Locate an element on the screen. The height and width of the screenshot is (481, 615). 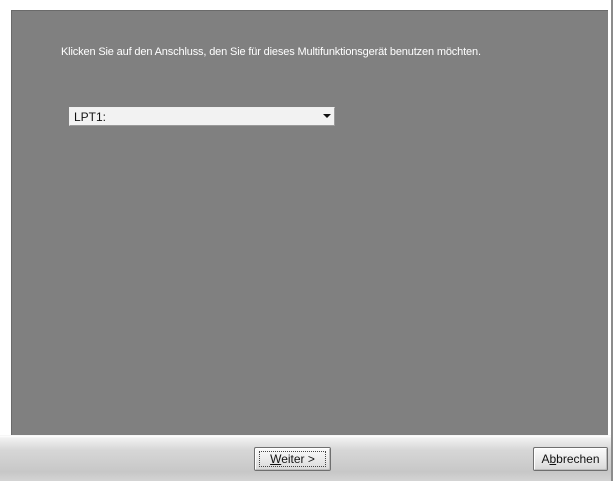
next-button: Weiter > is located at coordinates (292, 459).